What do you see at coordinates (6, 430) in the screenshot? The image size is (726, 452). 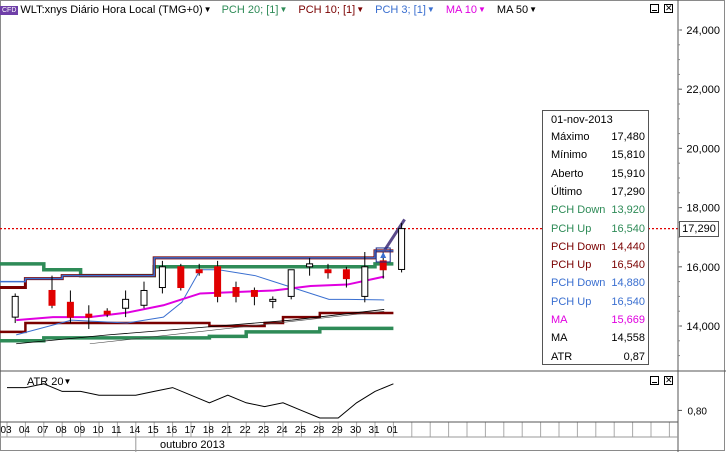 I see `x-tick-label: 03` at bounding box center [6, 430].